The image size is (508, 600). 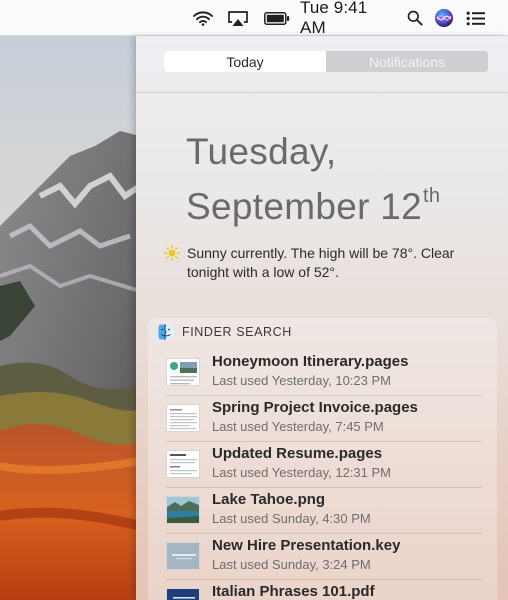 I want to click on weekday-label: Tuesday,, so click(x=261, y=151).